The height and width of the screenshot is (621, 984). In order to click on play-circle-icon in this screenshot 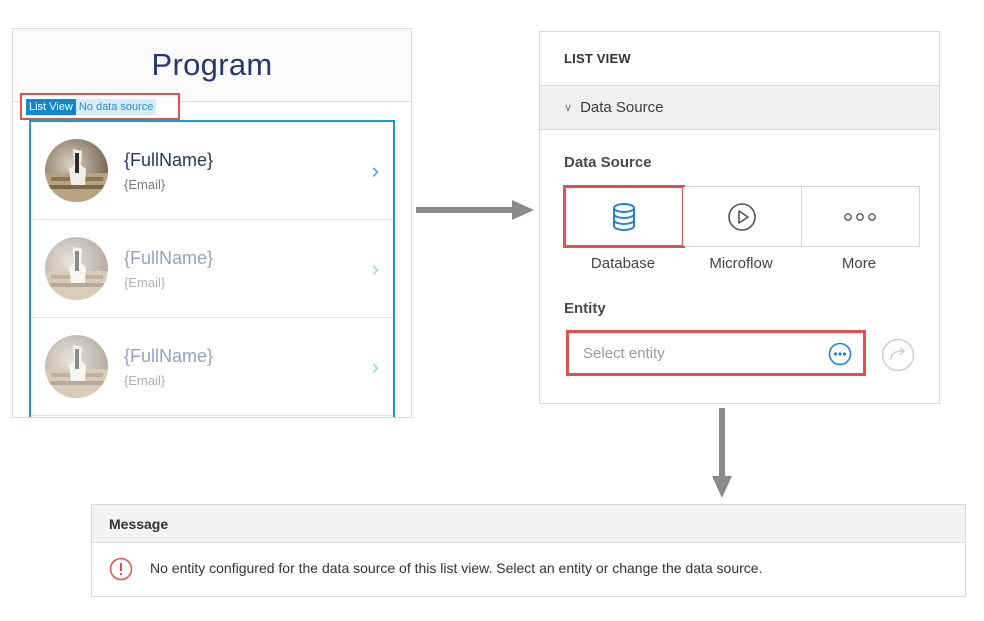, I will do `click(742, 216)`.